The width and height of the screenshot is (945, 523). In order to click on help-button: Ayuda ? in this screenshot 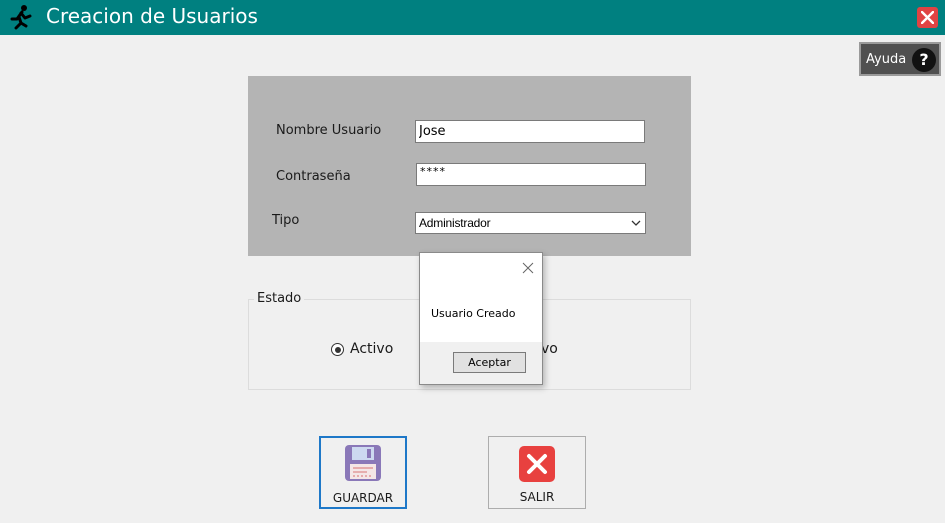, I will do `click(900, 59)`.